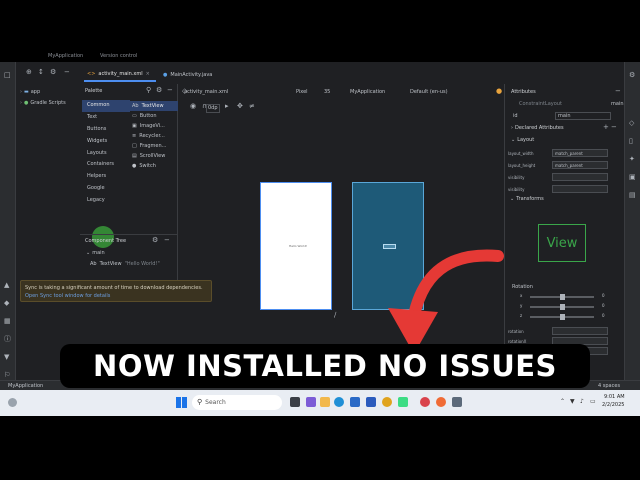  I want to click on palette-category-common: Common, so click(106, 106).